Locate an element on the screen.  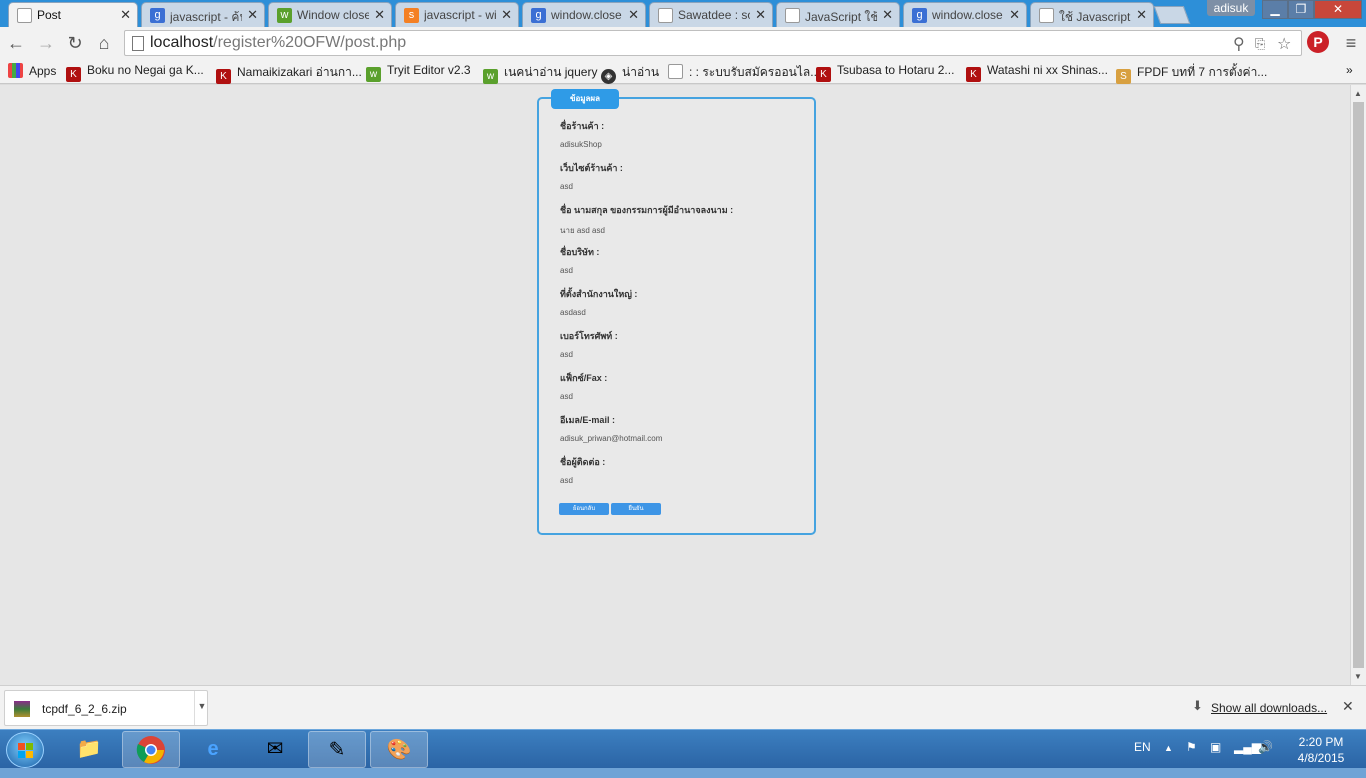
app-taskbar-icon: ✎ is located at coordinates (337, 749).